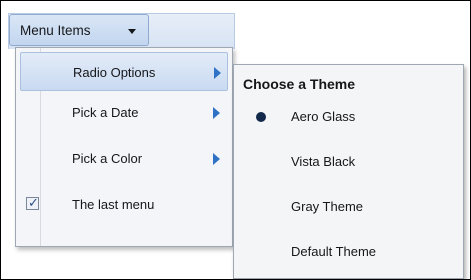  What do you see at coordinates (107, 158) in the screenshot?
I see `menu-item-label: Pick a Color` at bounding box center [107, 158].